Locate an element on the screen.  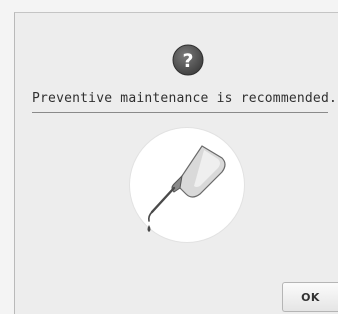
oil-bottle-illustration is located at coordinates (187, 185).